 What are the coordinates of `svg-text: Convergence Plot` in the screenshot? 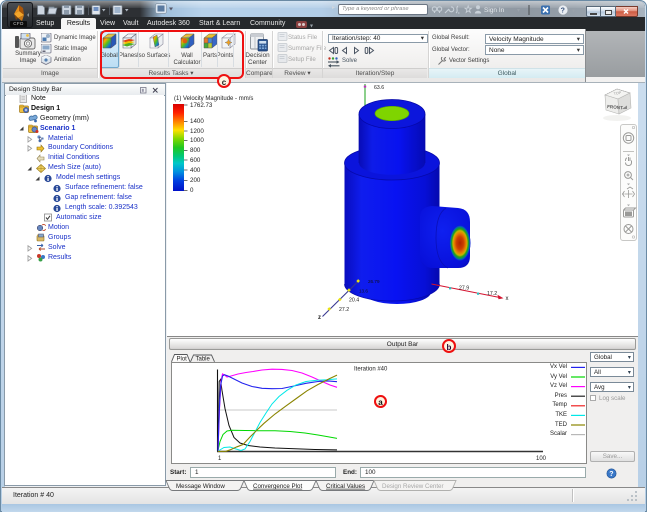 It's located at (277, 486).